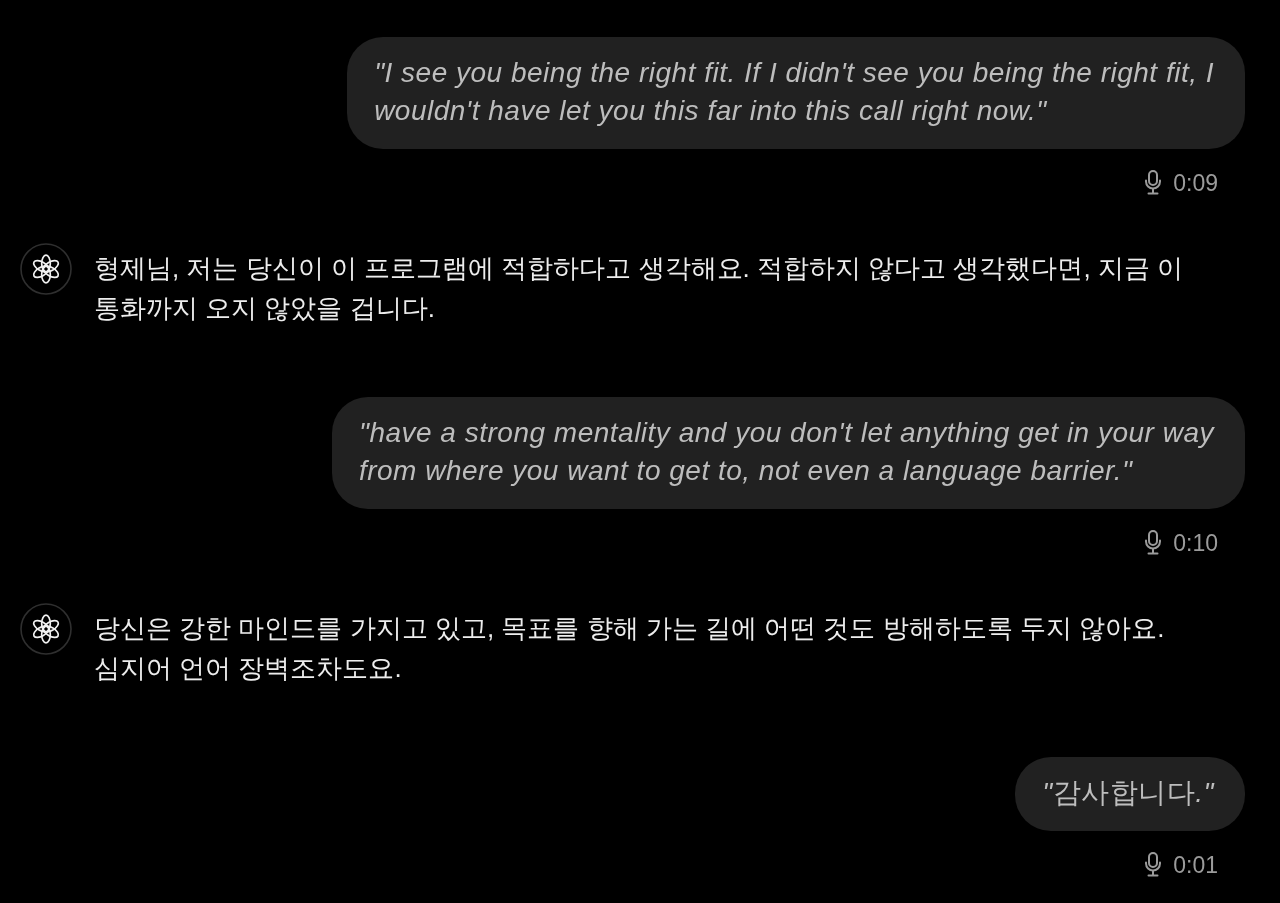 The height and width of the screenshot is (903, 1280). I want to click on duration-text: 0:01, so click(1195, 864).